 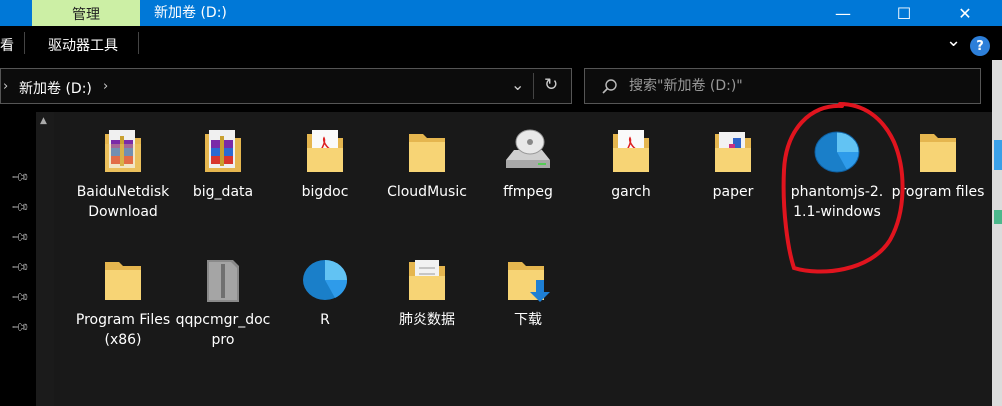 What do you see at coordinates (325, 280) in the screenshot?
I see `blue-pie-icon` at bounding box center [325, 280].